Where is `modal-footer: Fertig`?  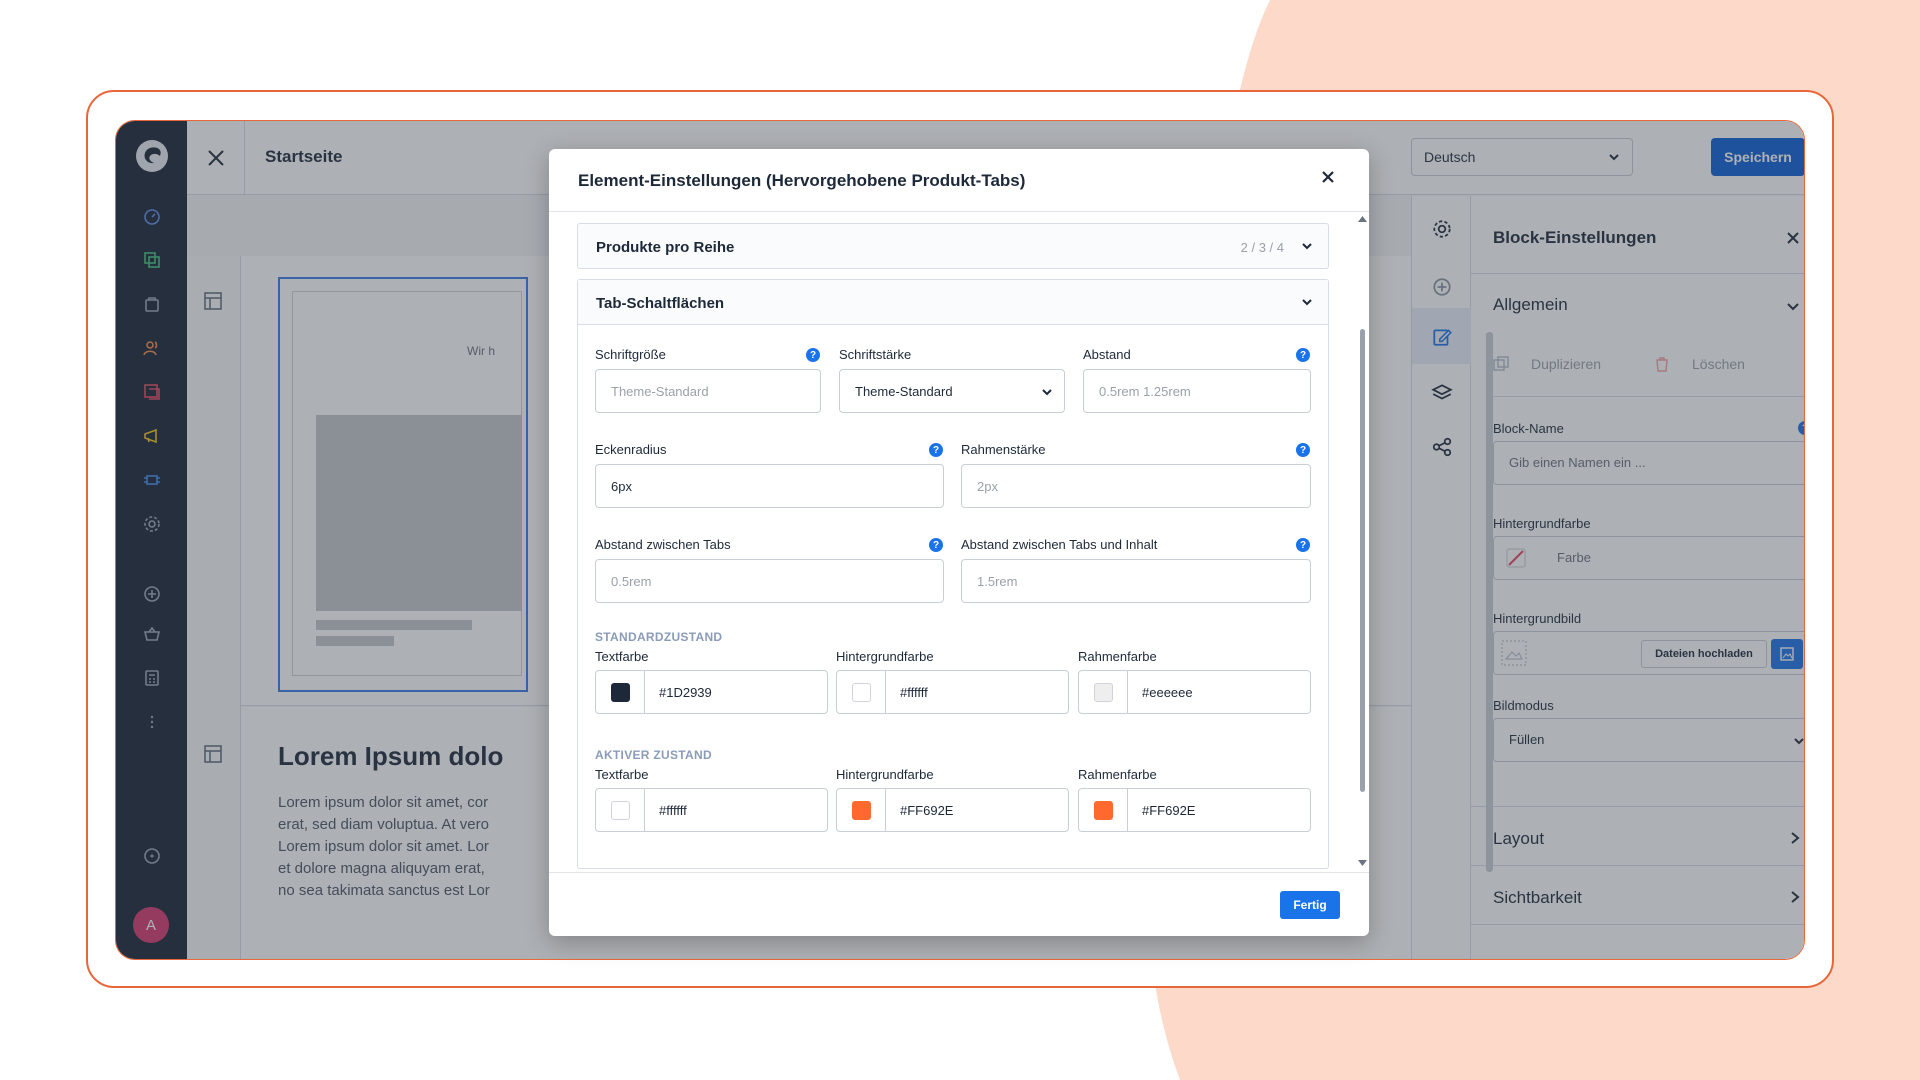
modal-footer: Fertig is located at coordinates (959, 904).